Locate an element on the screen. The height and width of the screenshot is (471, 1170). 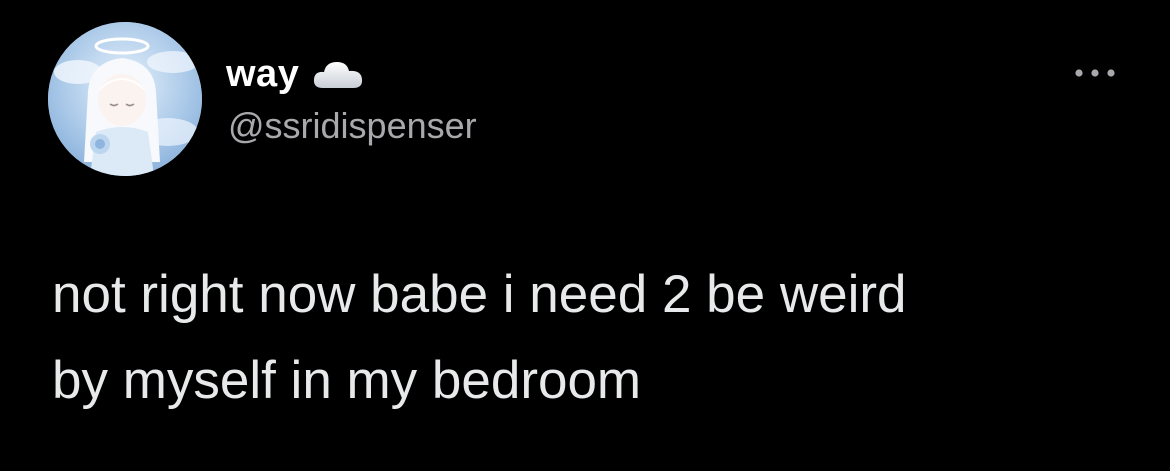
display-name: way is located at coordinates (262, 74).